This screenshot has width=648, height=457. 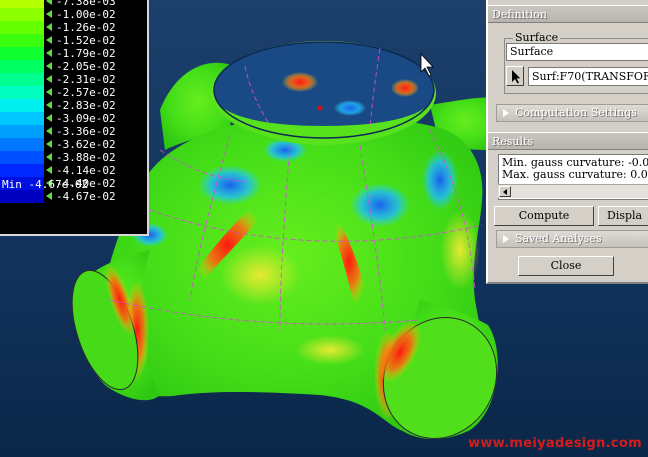 What do you see at coordinates (575, 174) in the screenshot?
I see `results-line-max: Max. gauss curvature: 0.0010` at bounding box center [575, 174].